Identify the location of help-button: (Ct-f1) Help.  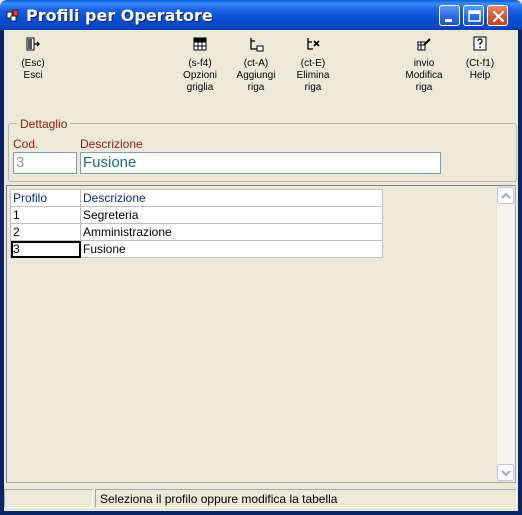
(480, 59).